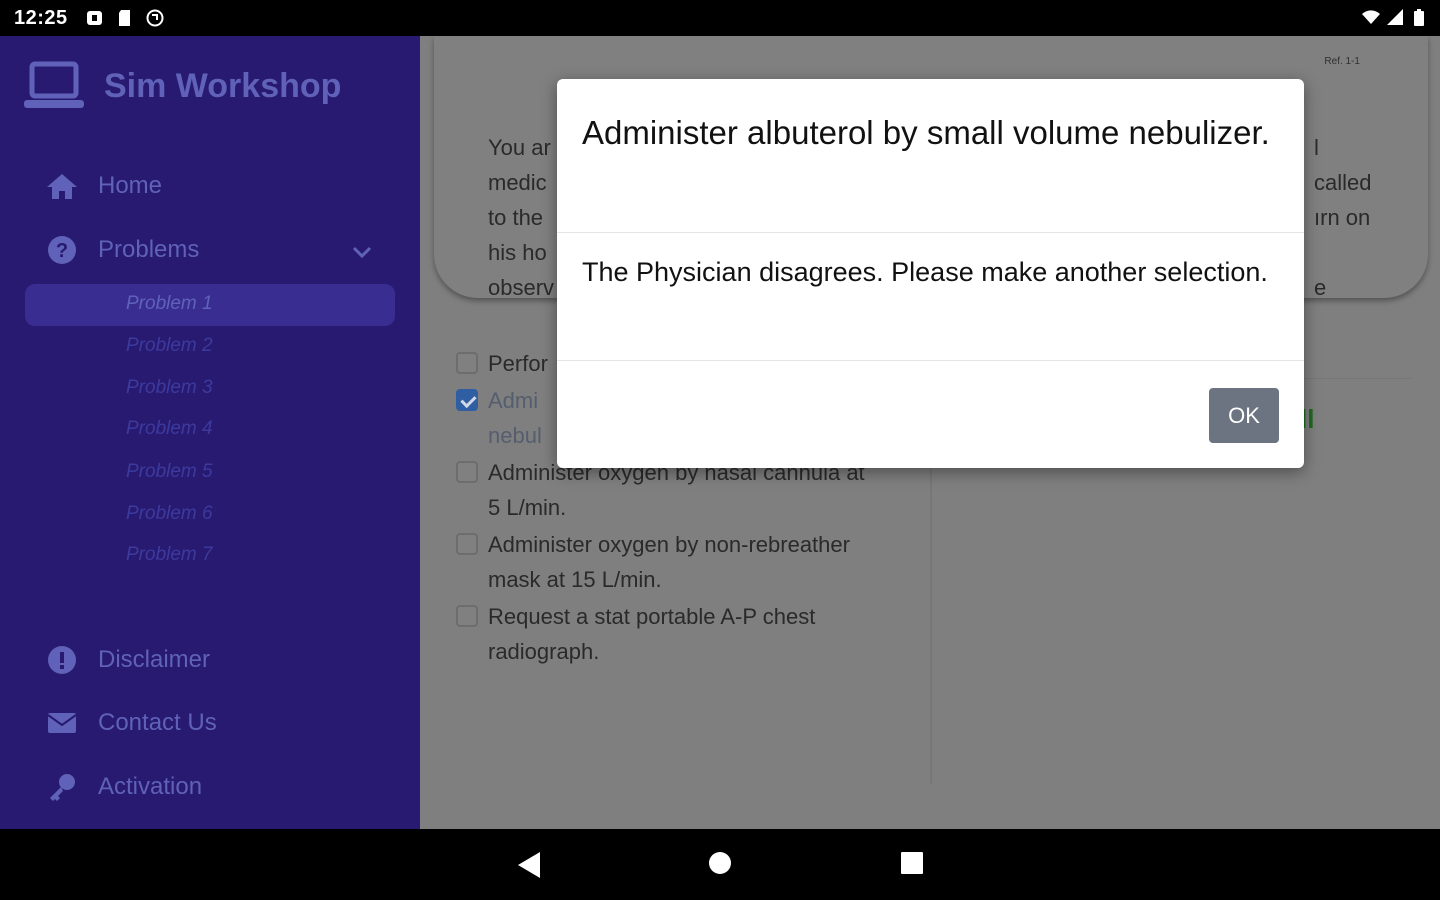 This screenshot has width=1440, height=900. What do you see at coordinates (155, 18) in the screenshot?
I see `sync-icon` at bounding box center [155, 18].